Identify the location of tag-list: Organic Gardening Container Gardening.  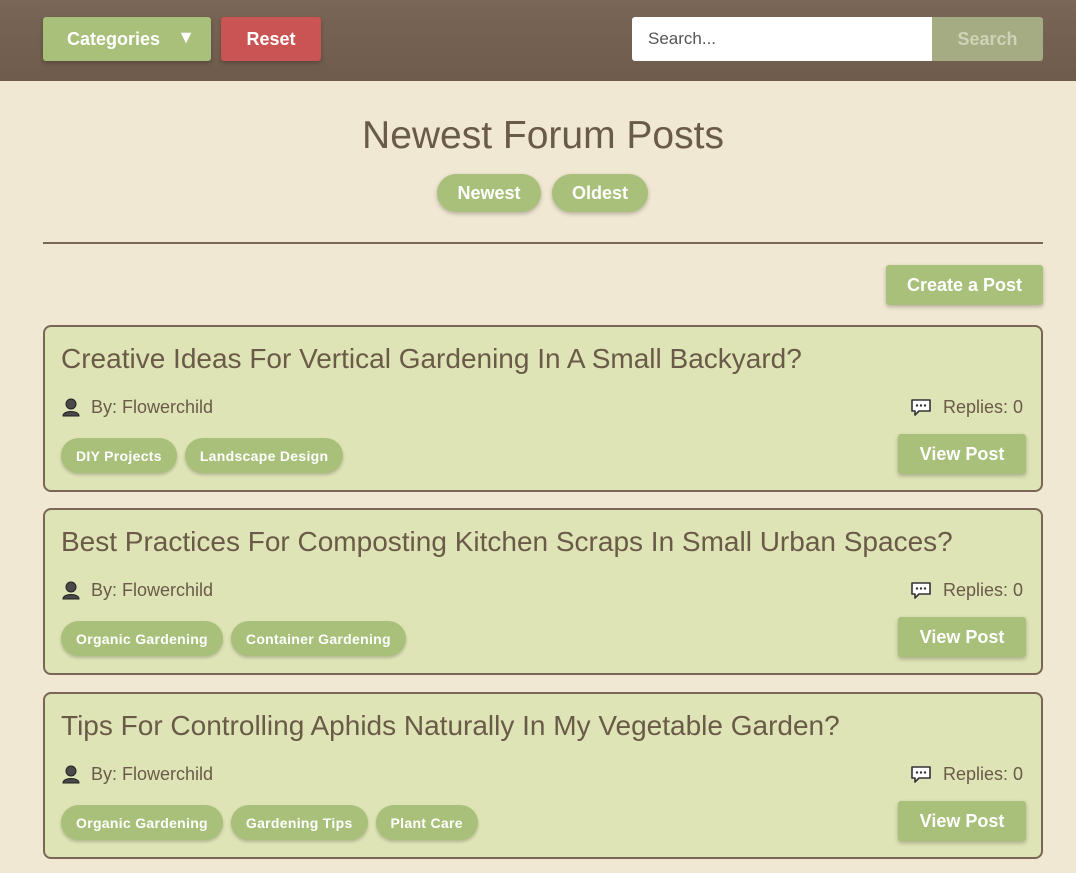
(233, 638).